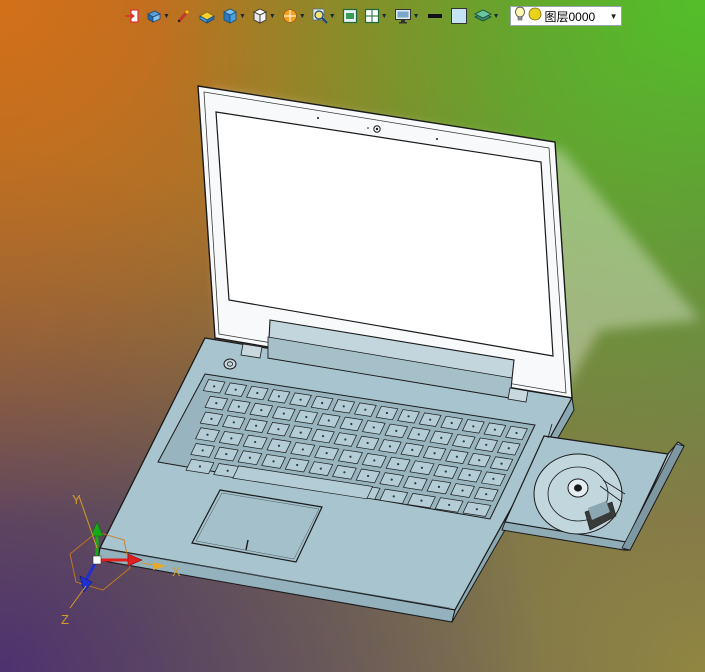 This screenshot has height=672, width=705. I want to click on import-arrow-icon, so click(132, 16).